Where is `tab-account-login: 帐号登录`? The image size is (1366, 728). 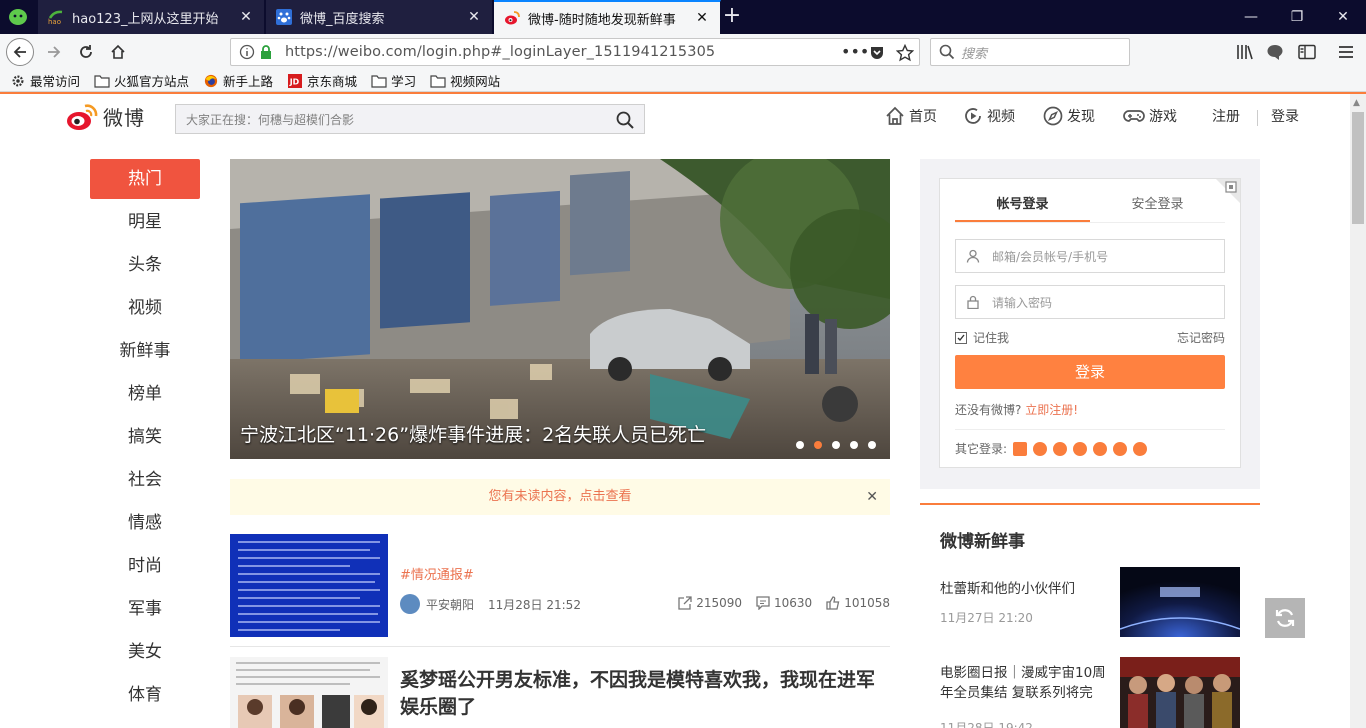 tab-account-login: 帐号登录 is located at coordinates (1022, 205).